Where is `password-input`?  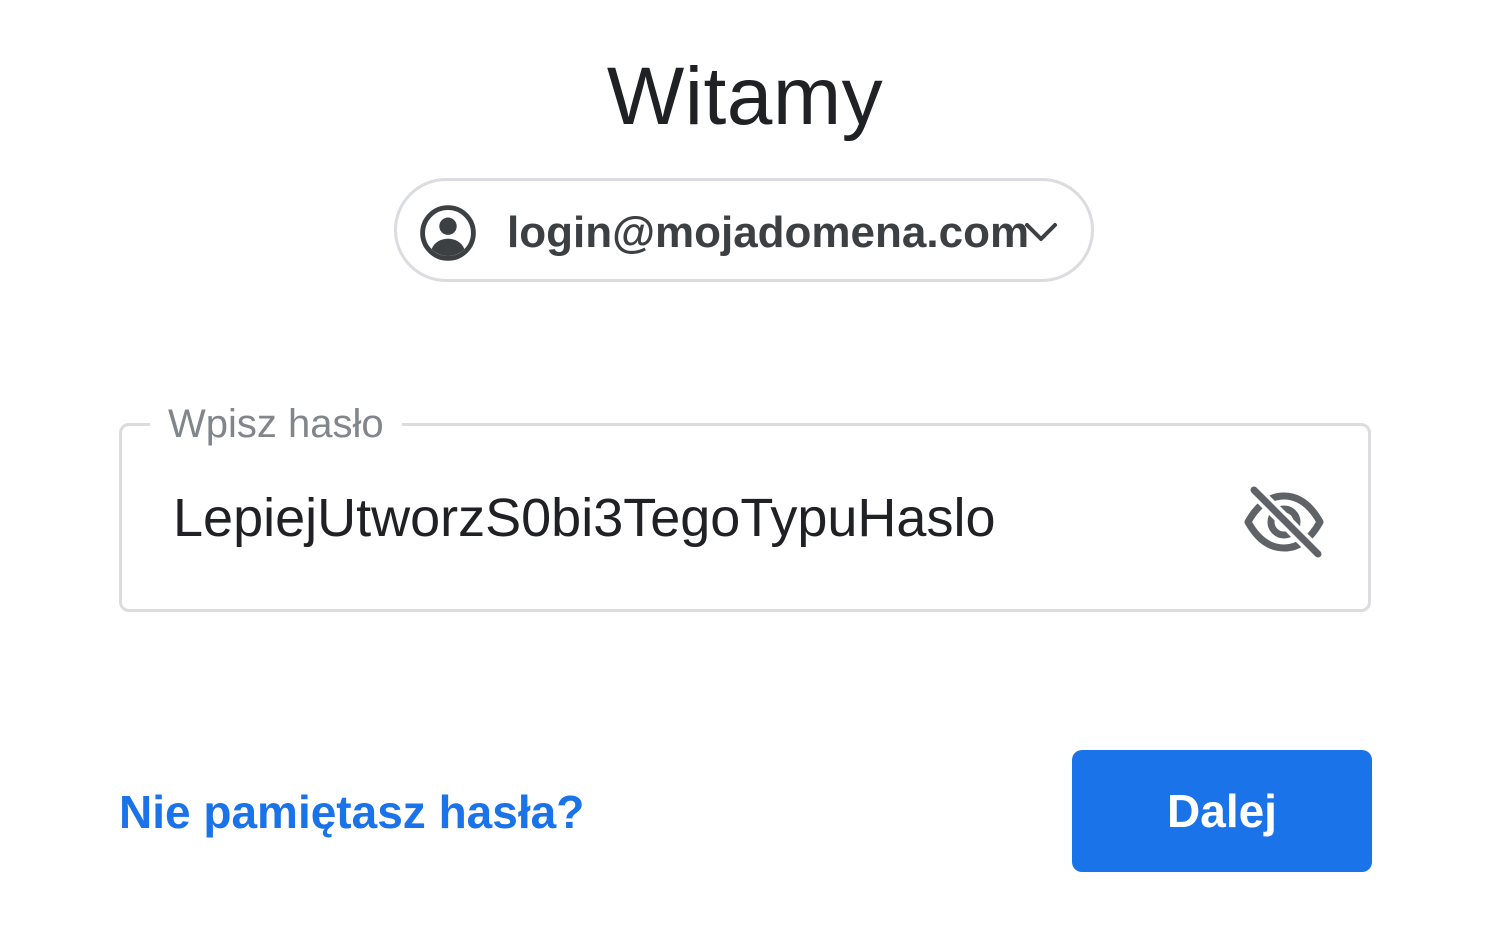 password-input is located at coordinates (693, 518).